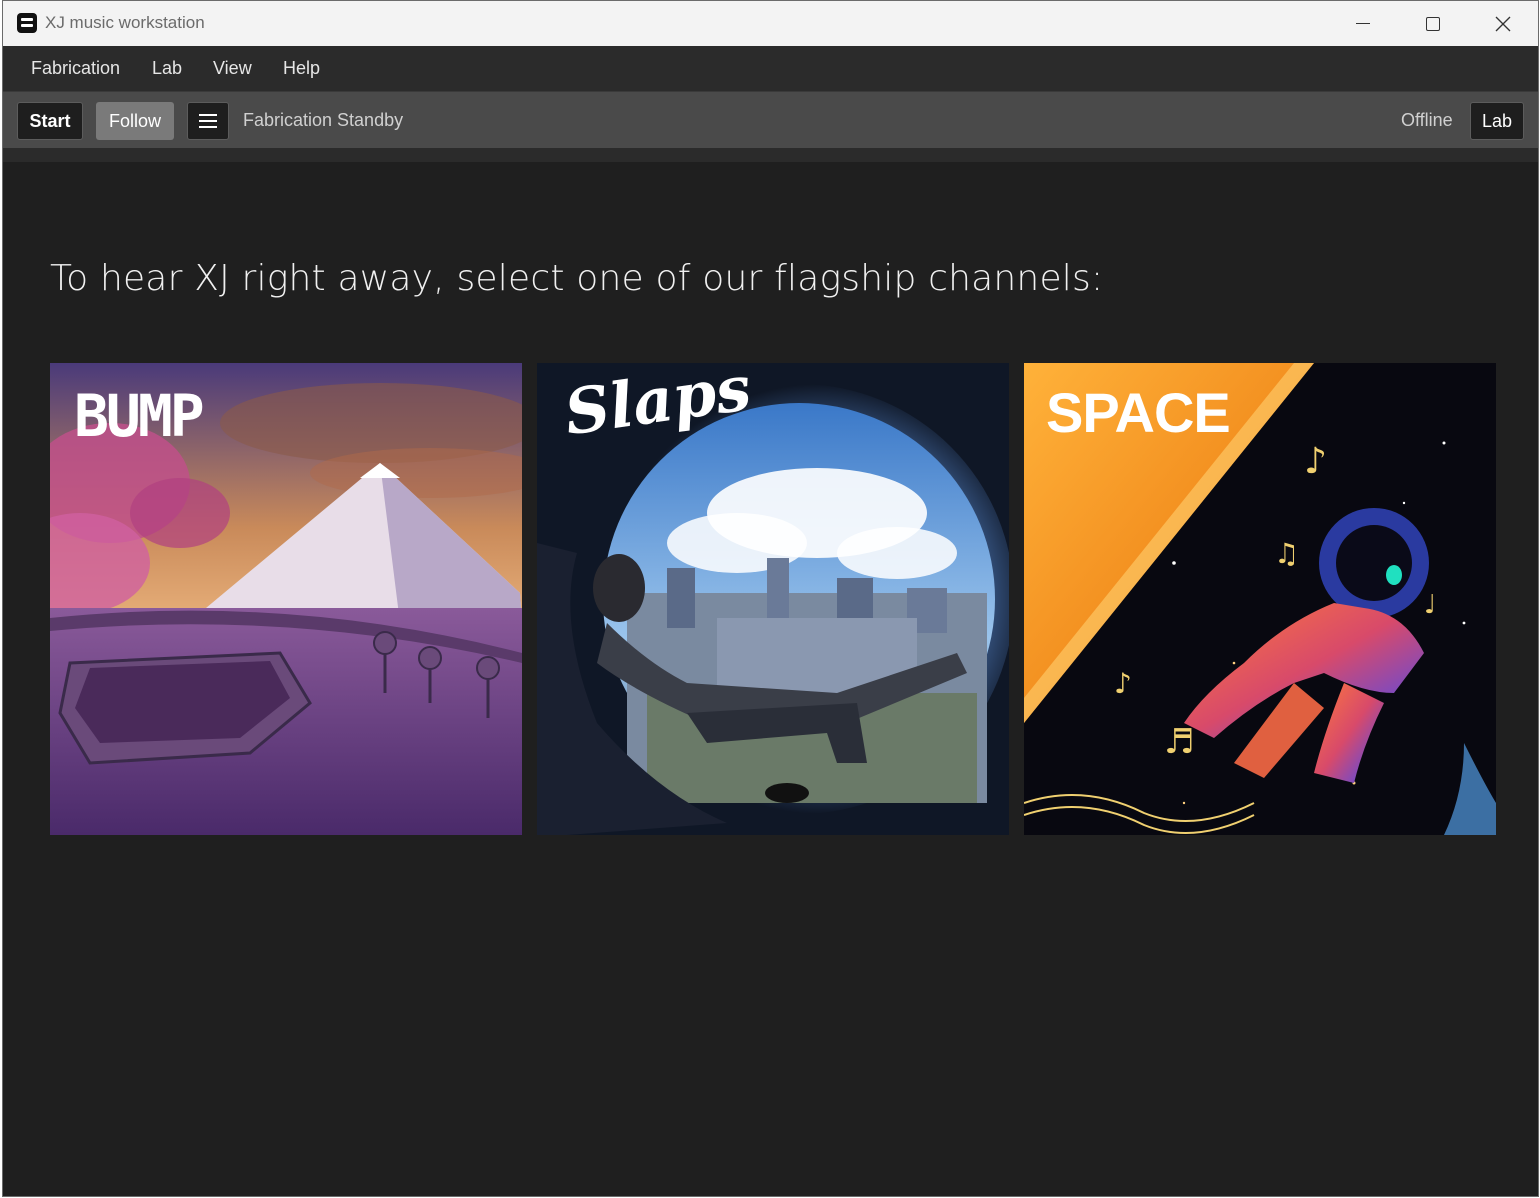  Describe the element at coordinates (301, 68) in the screenshot. I see `menu-help: Help` at that location.